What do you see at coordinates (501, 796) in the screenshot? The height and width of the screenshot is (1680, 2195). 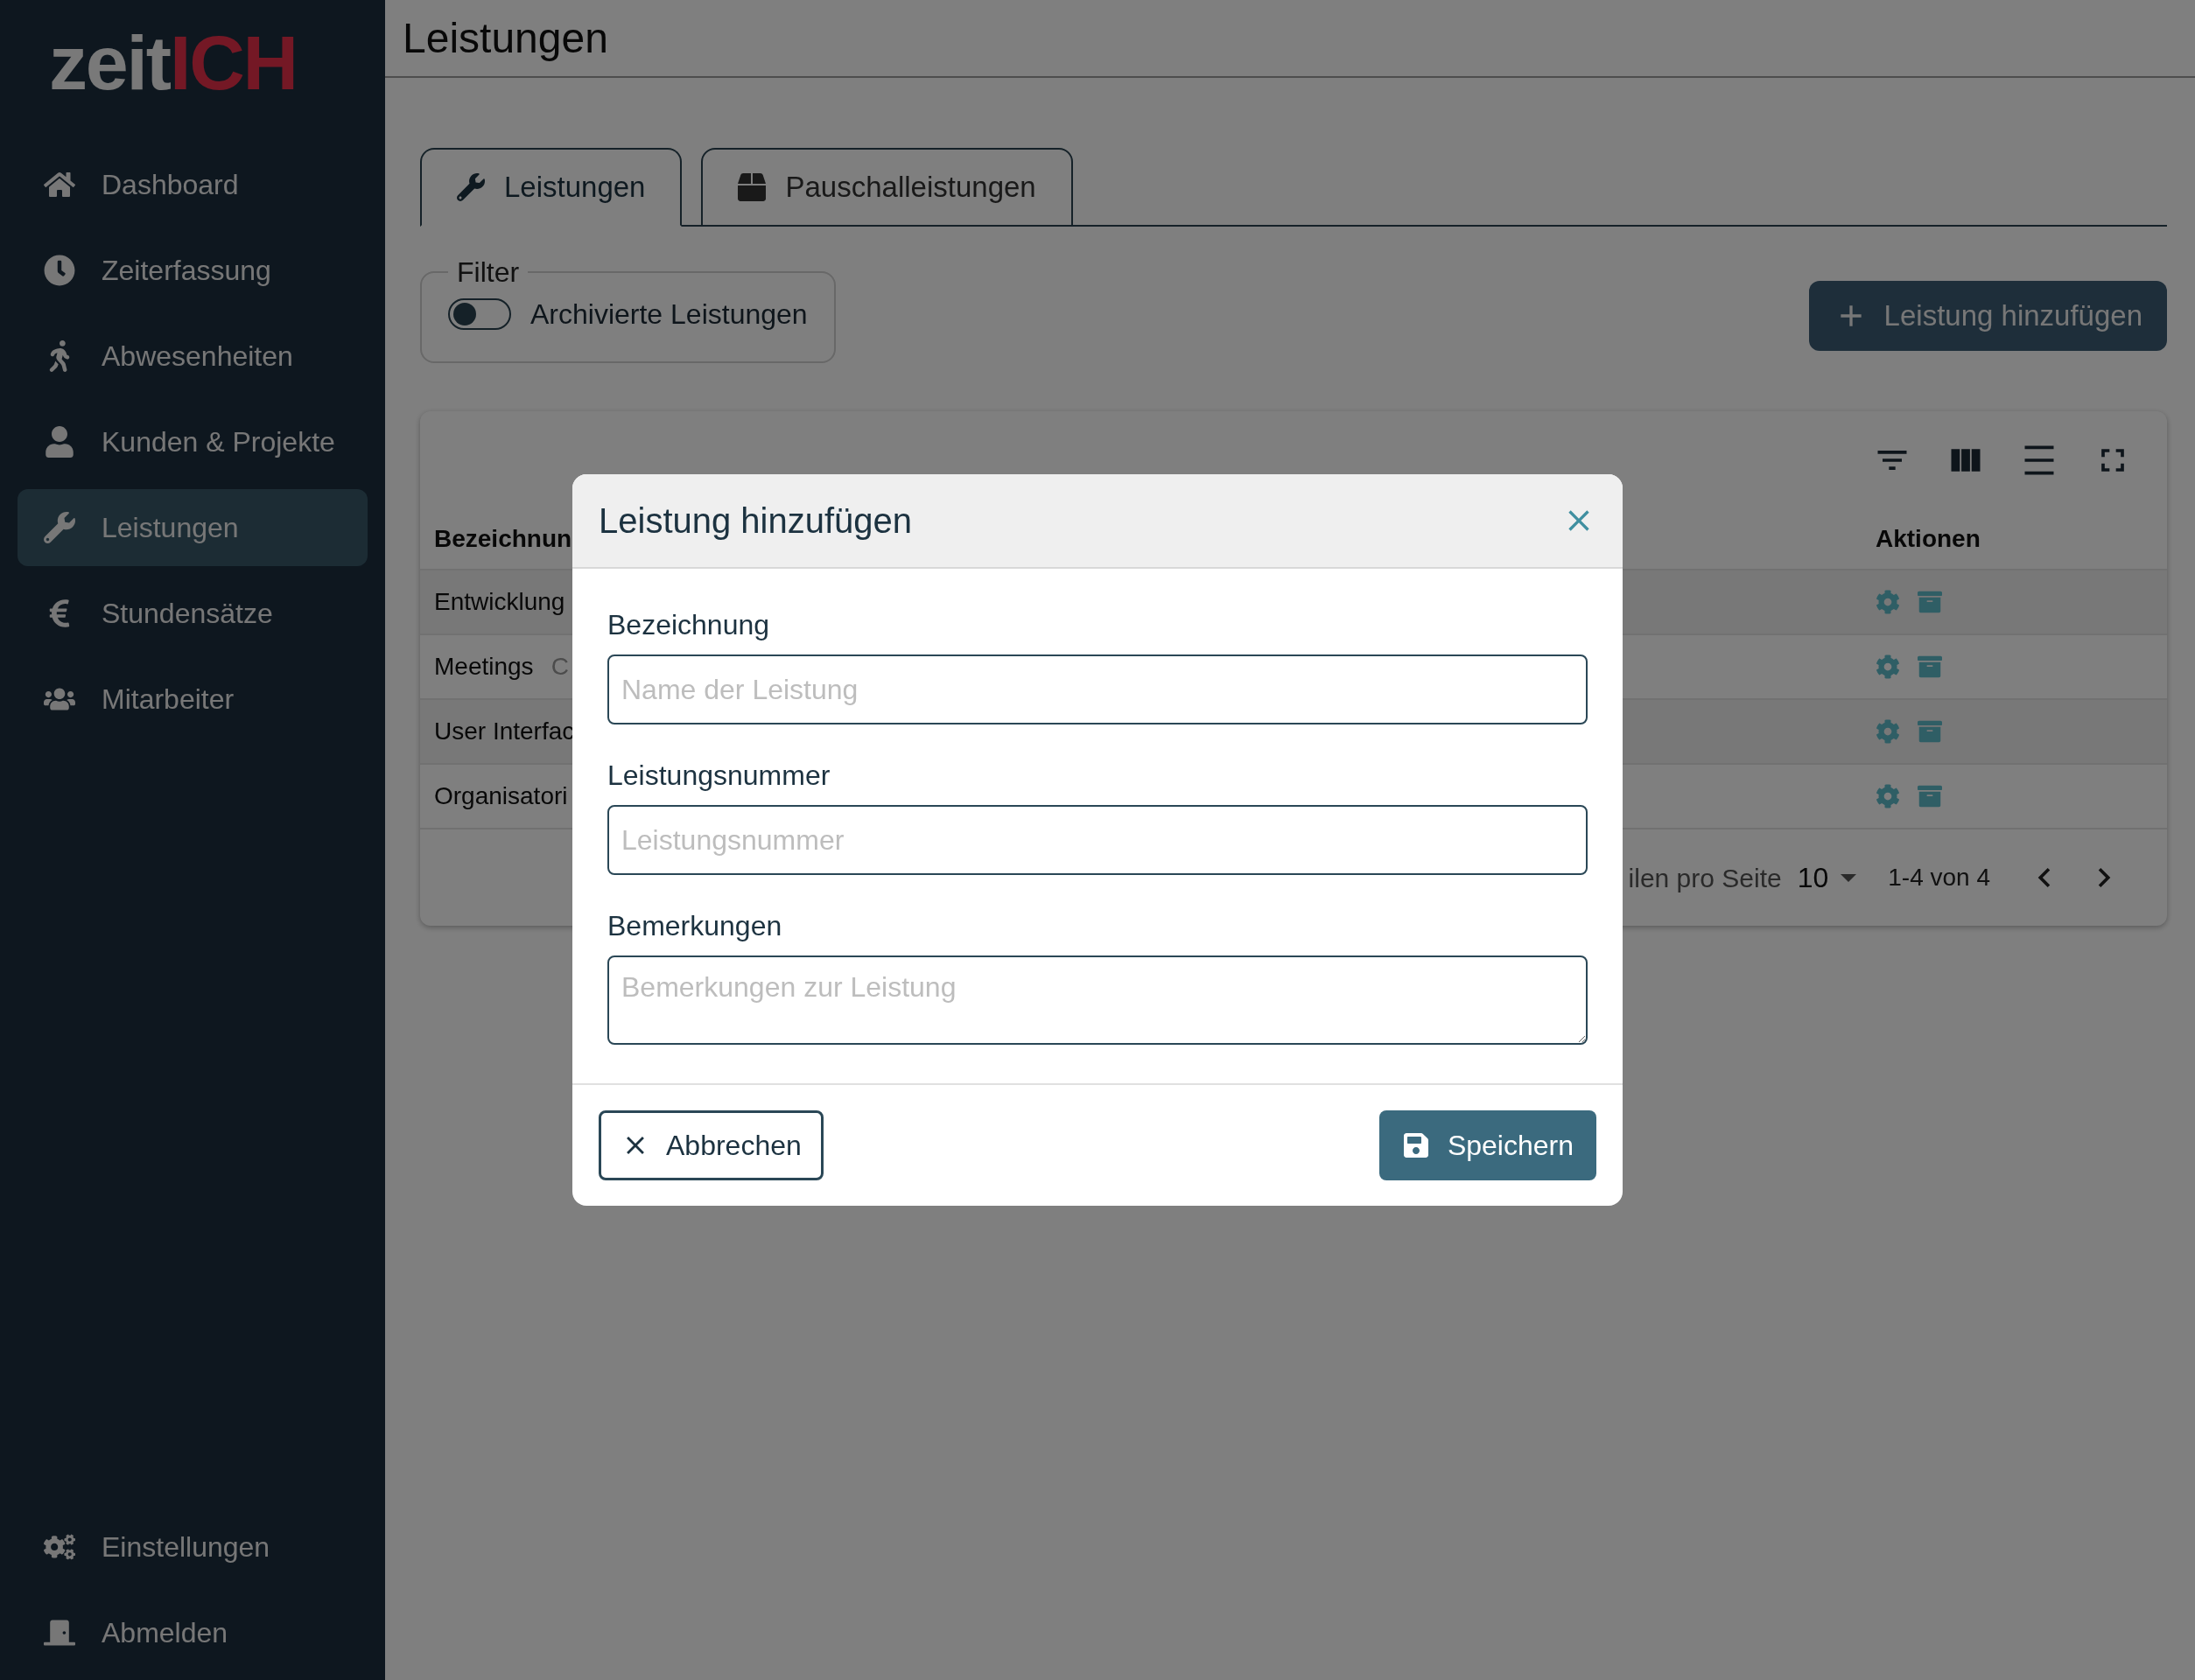 I see `table-cell-text: Organisatori` at bounding box center [501, 796].